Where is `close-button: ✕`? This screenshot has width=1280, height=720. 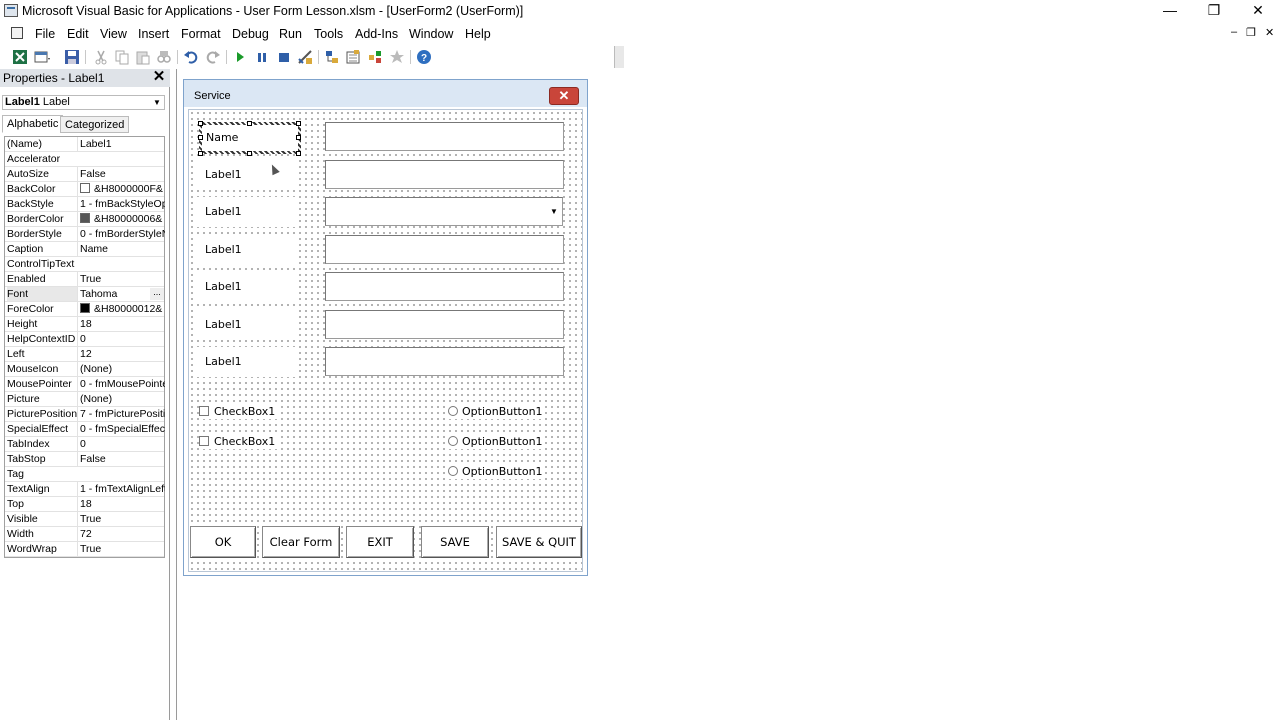
close-button: ✕ is located at coordinates (1258, 11).